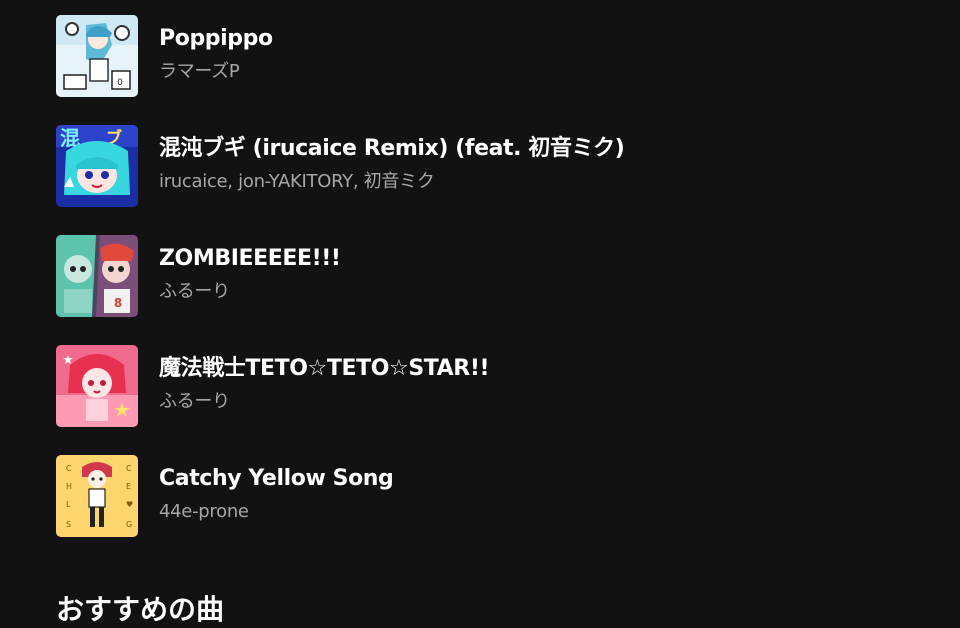 This screenshot has width=960, height=628. Describe the element at coordinates (276, 512) in the screenshot. I see `track-artist: 44e-prone` at that location.